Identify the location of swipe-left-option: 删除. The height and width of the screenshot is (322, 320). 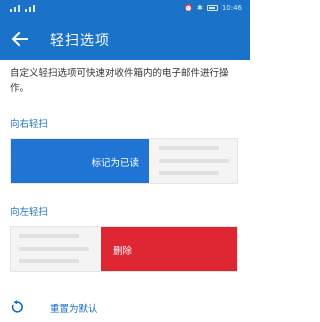
(124, 249).